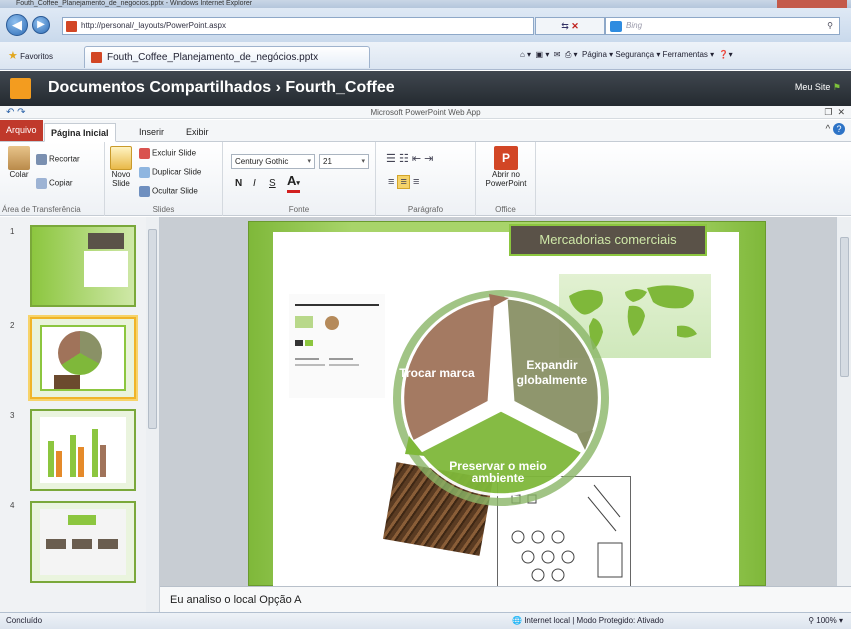 The height and width of the screenshot is (629, 851). I want to click on font-size-select: 21 ▾, so click(344, 161).